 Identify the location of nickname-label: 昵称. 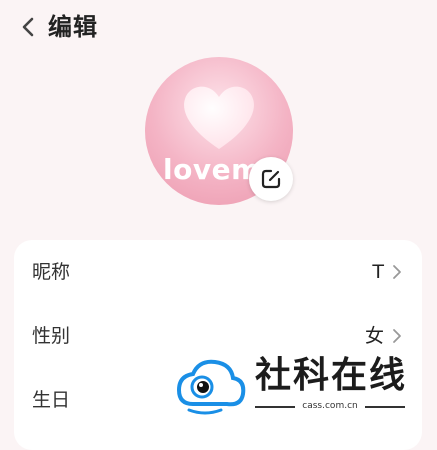
(51, 272).